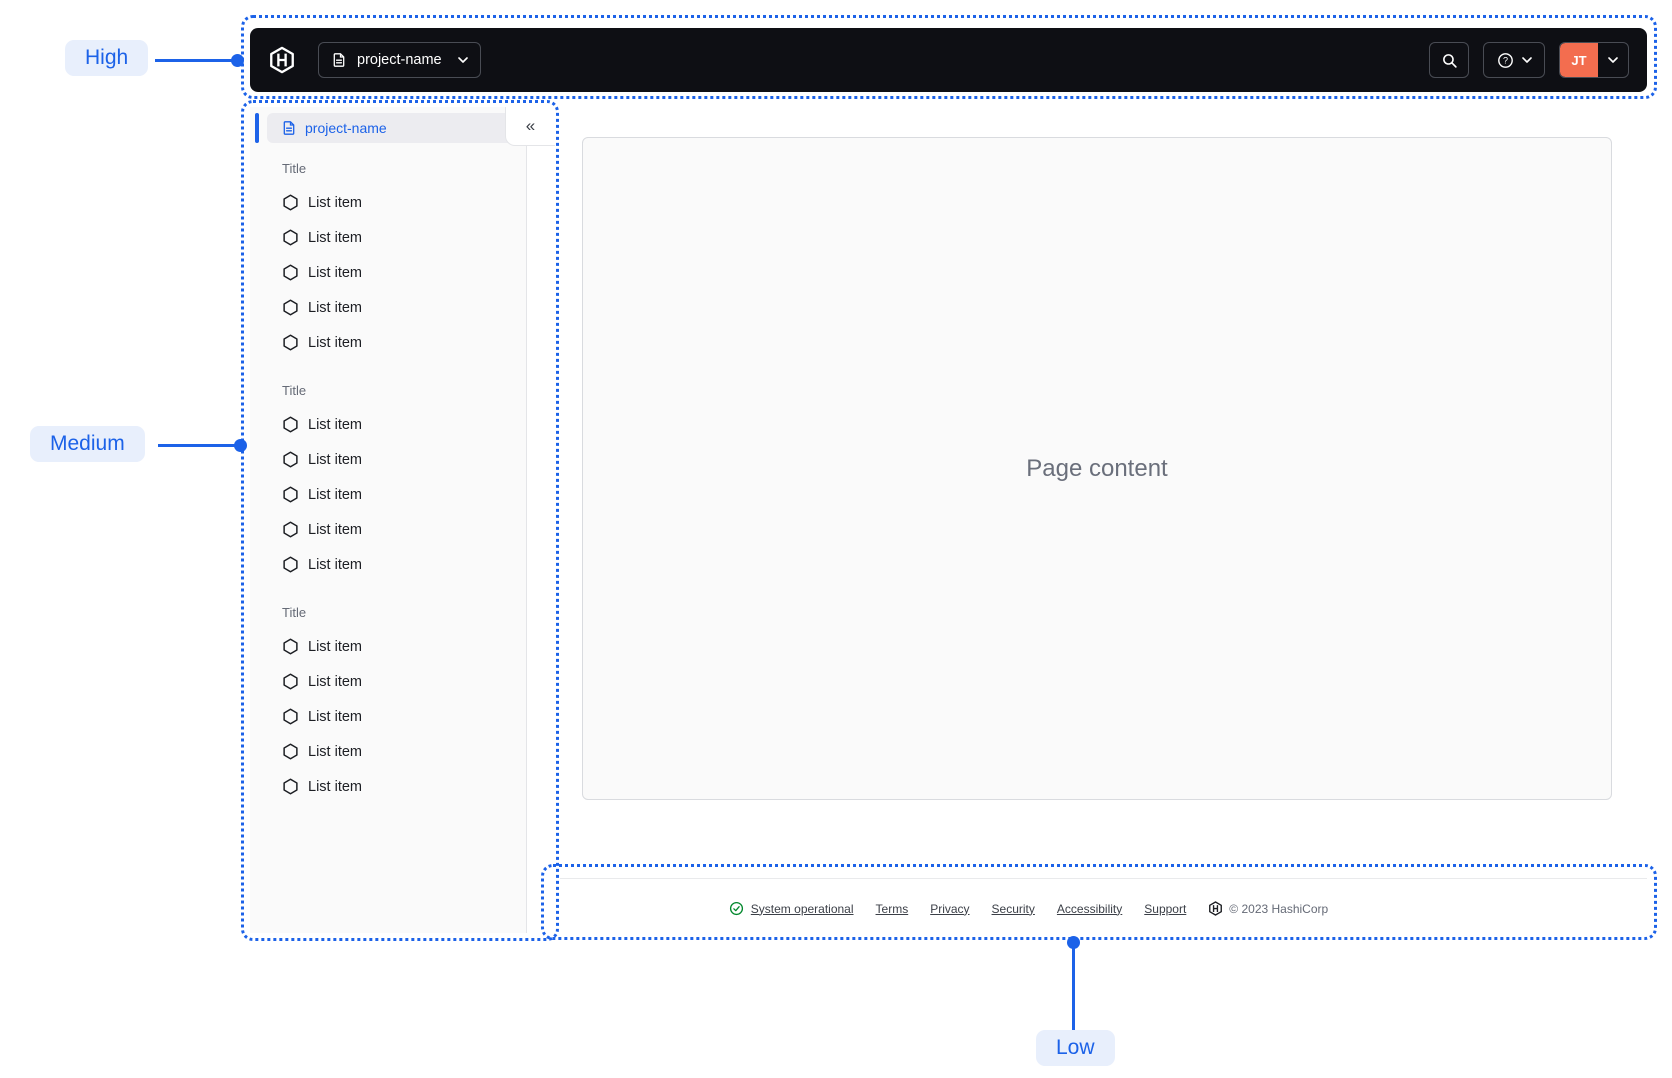 The height and width of the screenshot is (1078, 1672). I want to click on sidebar-header: project-name, so click(384, 128).